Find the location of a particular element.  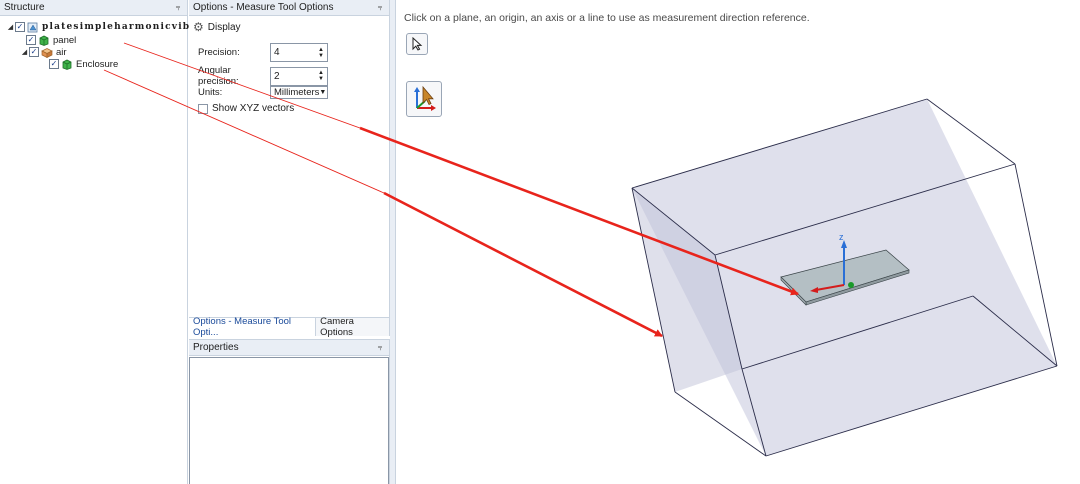

axis-z-label: z is located at coordinates (841, 237).